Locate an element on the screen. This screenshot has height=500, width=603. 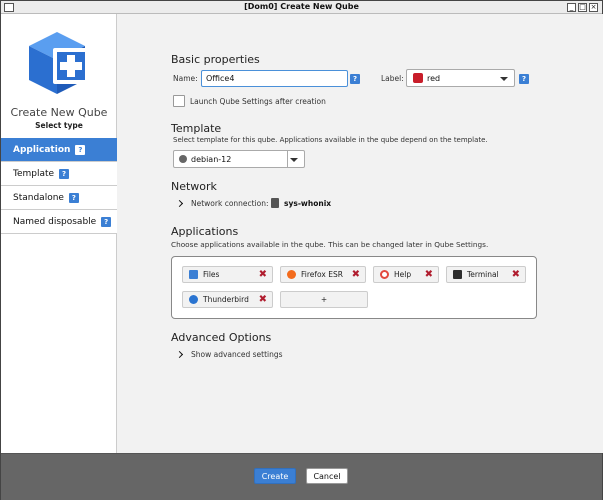
add-application-button: + is located at coordinates (324, 299).